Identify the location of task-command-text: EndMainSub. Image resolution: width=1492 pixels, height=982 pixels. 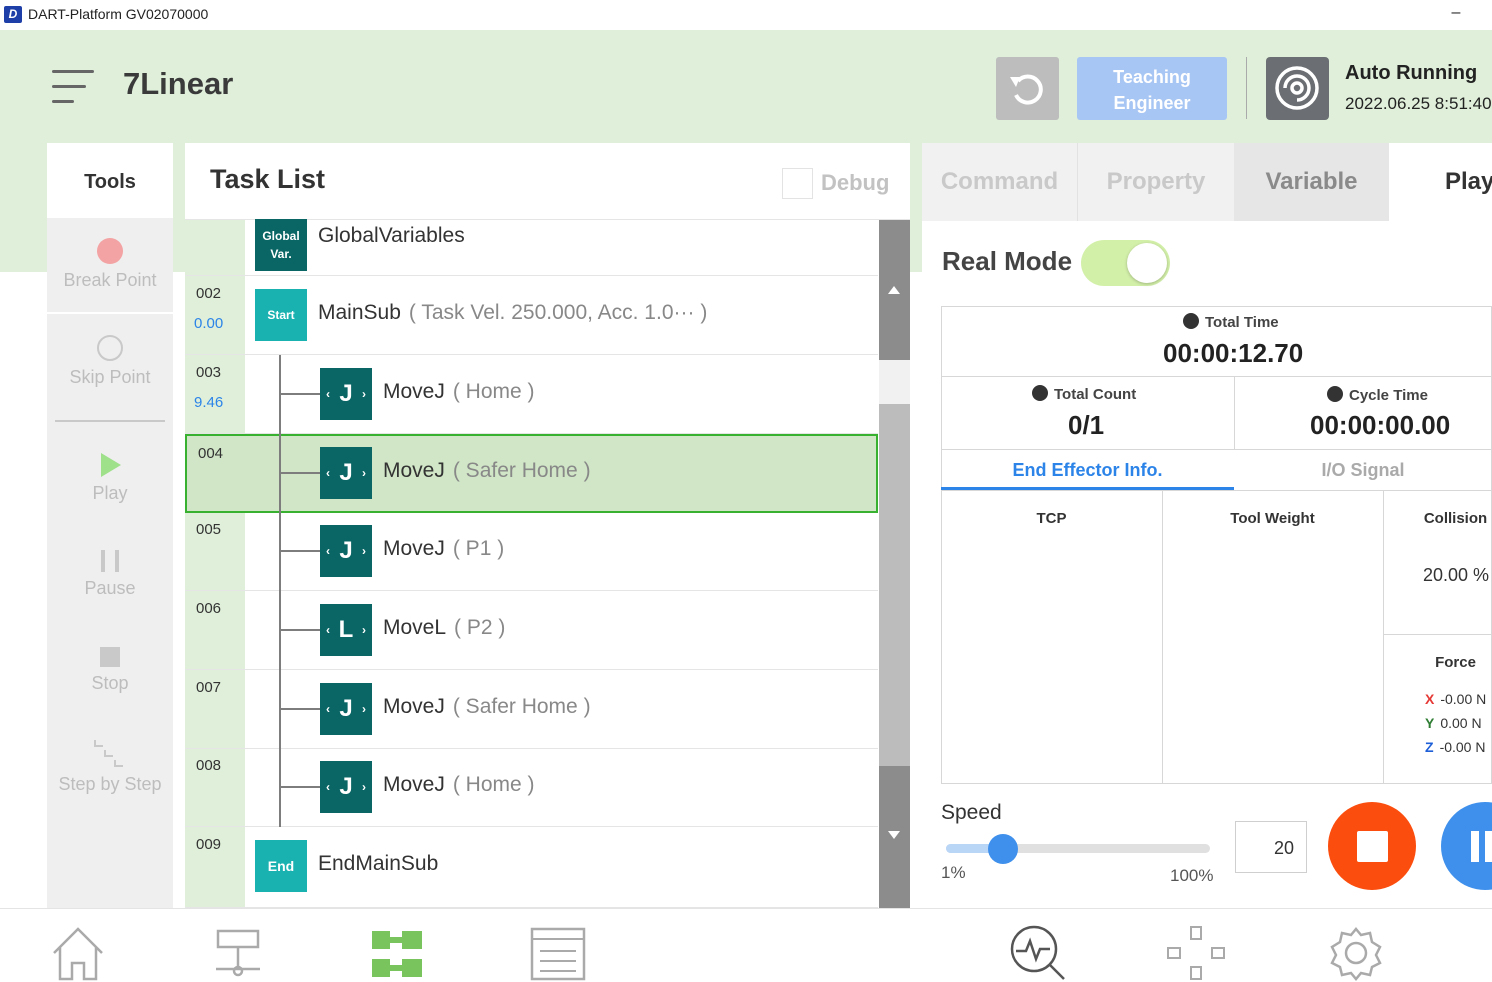
(378, 864).